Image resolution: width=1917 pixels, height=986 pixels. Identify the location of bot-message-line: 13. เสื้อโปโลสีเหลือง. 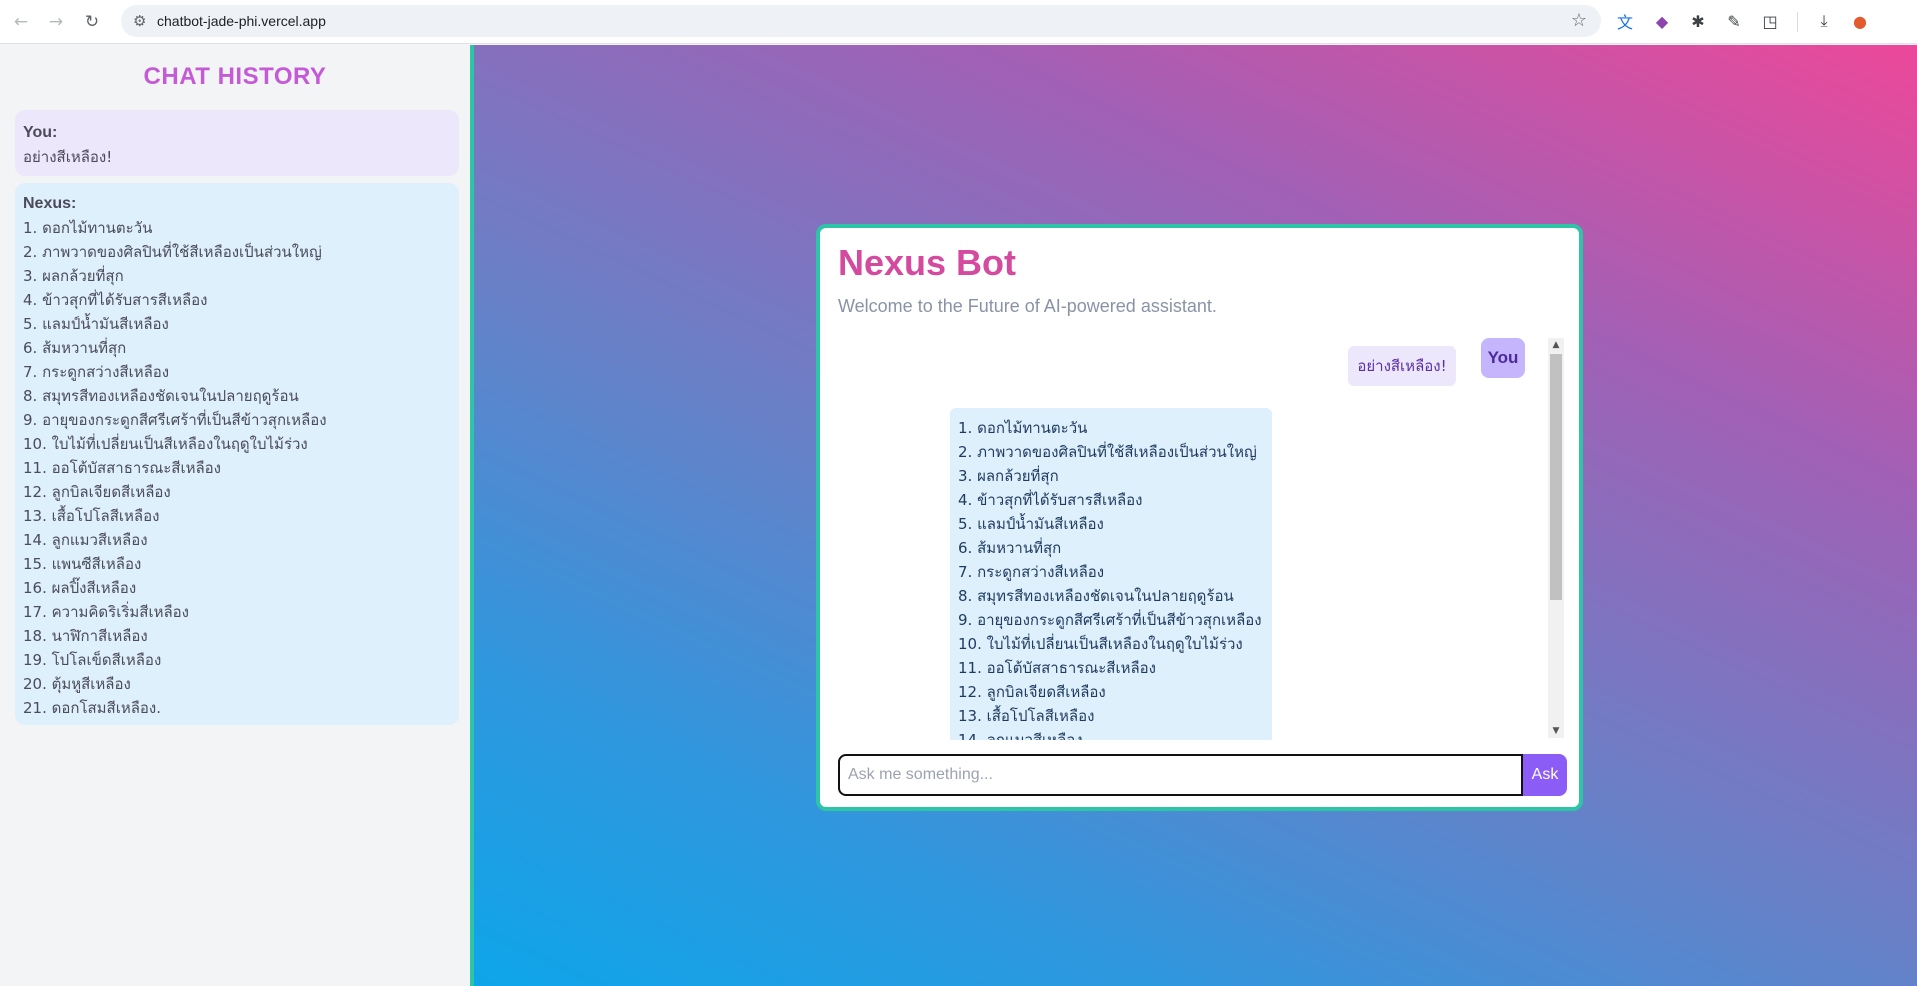
(1026, 716).